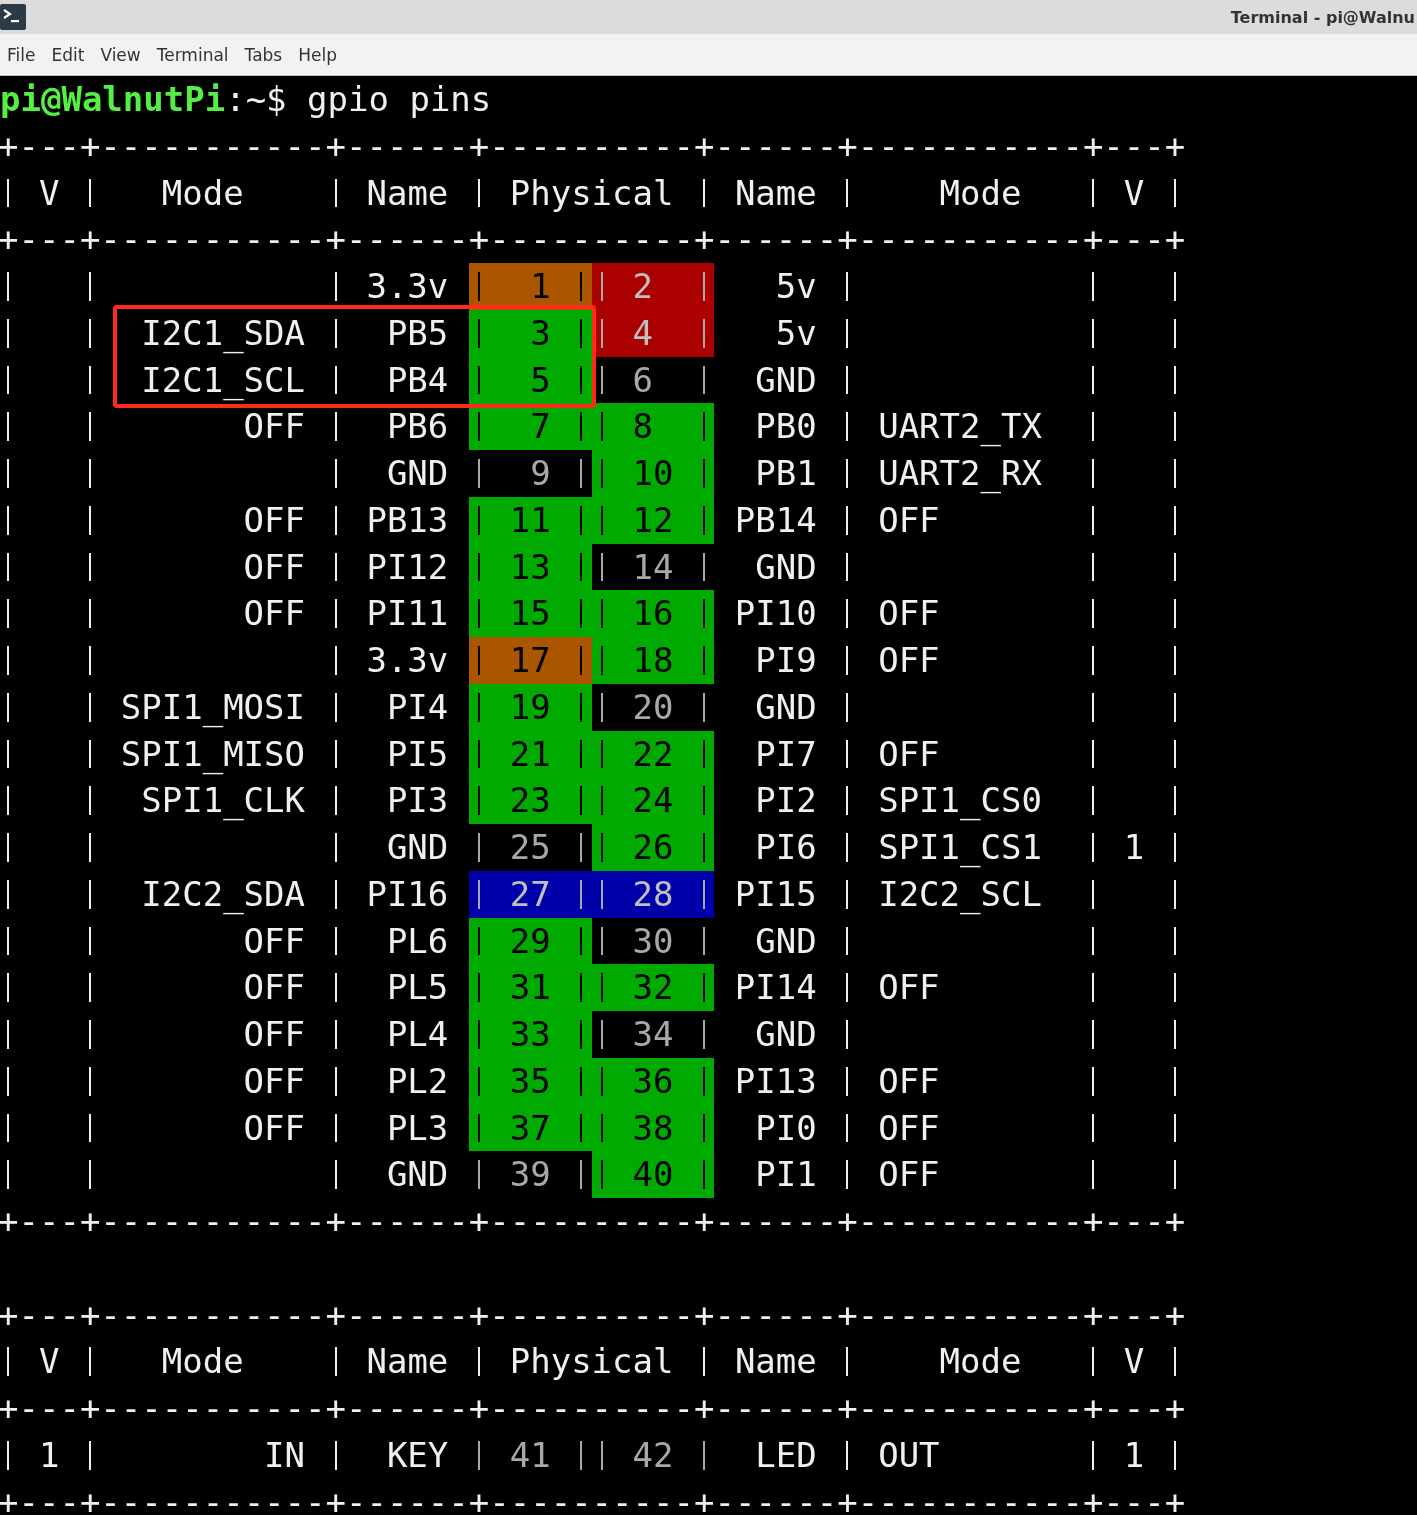  What do you see at coordinates (530, 286) in the screenshot?
I see `pin-cell: 1` at bounding box center [530, 286].